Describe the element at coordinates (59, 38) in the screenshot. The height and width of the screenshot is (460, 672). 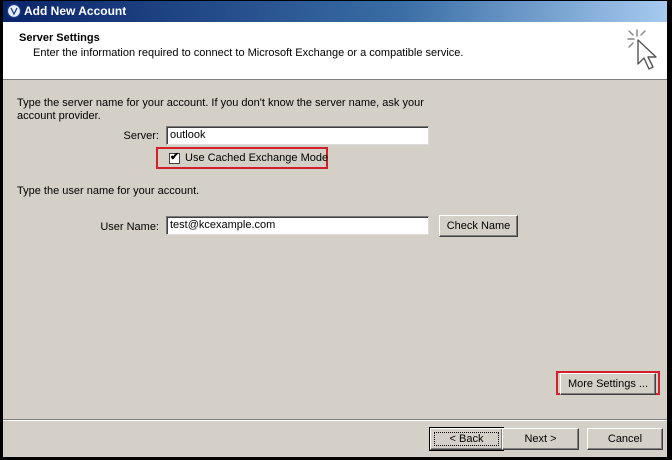
I see `page-title: Server Settings` at that location.